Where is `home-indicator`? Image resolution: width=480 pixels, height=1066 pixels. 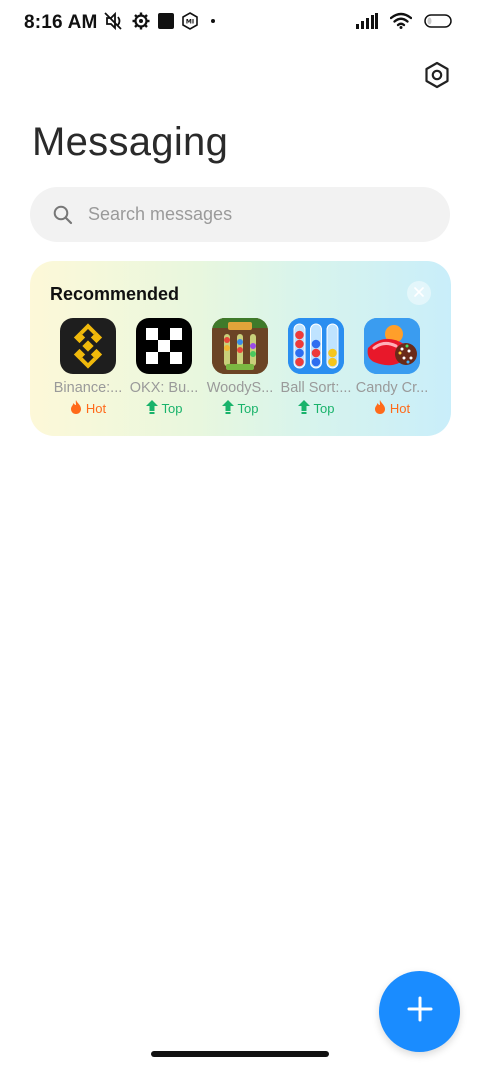
home-indicator is located at coordinates (240, 1054).